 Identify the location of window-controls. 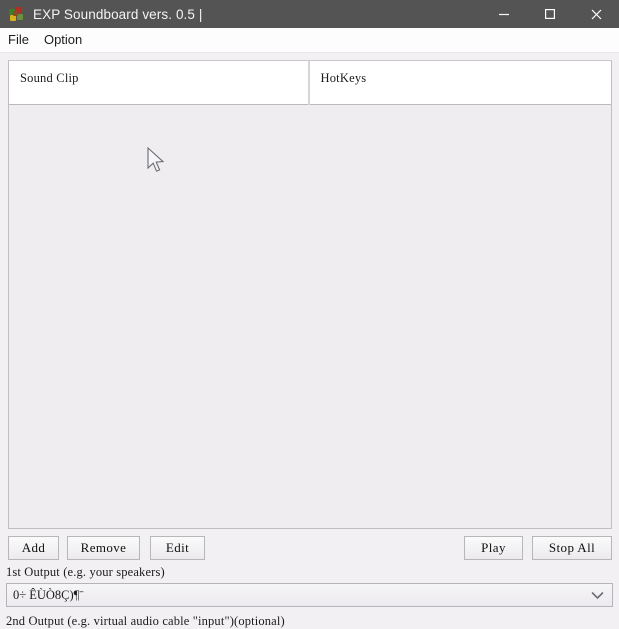
(550, 14).